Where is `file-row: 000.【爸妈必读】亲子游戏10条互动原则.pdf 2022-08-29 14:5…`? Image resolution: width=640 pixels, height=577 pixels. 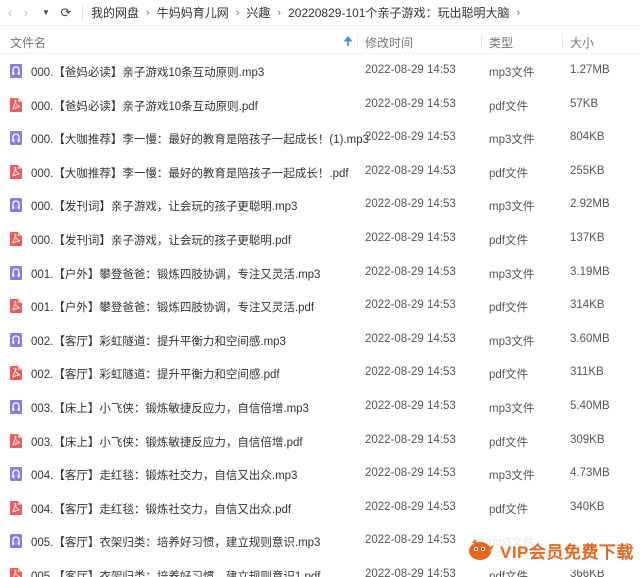 file-row: 000.【爸妈必读】亲子游戏10条互动原则.pdf 2022-08-29 14:5… is located at coordinates (320, 105).